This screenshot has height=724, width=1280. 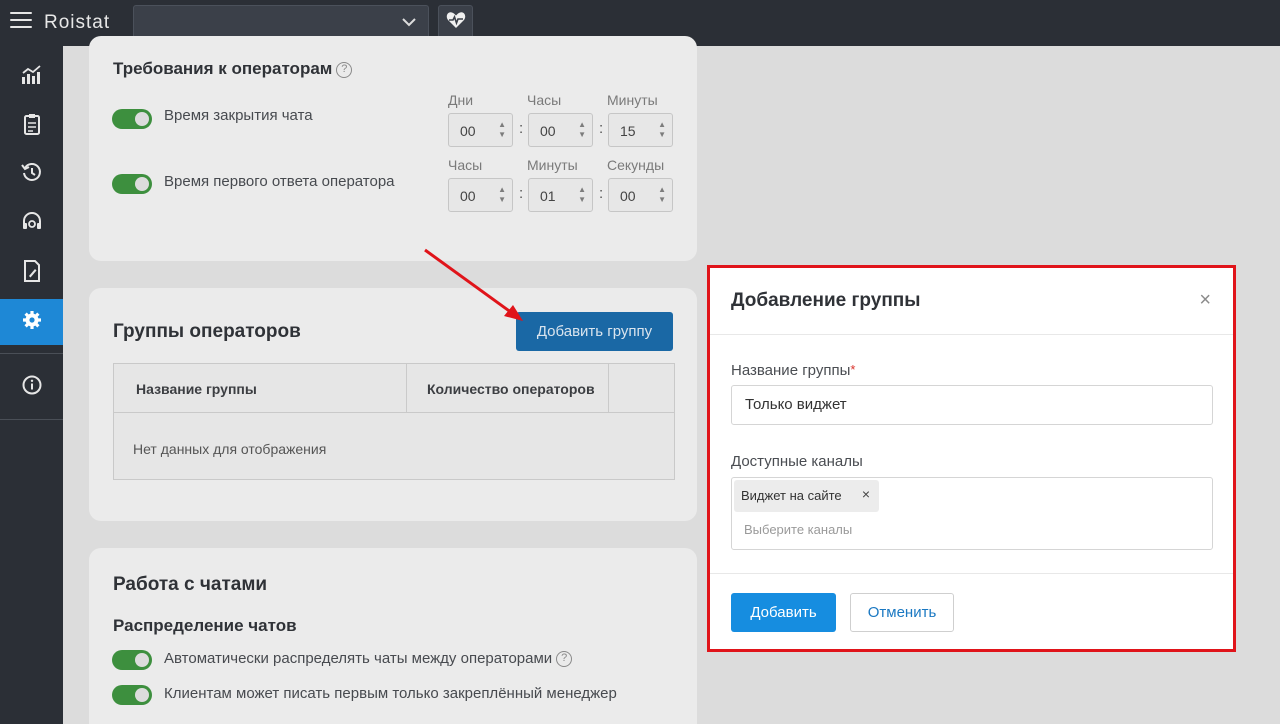 I want to click on channels-label: Доступные каналы, so click(x=797, y=461).